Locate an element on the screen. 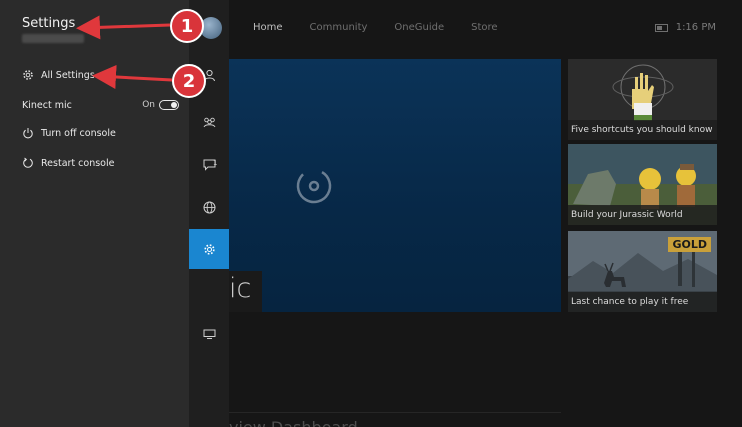  rail-item-tv is located at coordinates (209, 333).